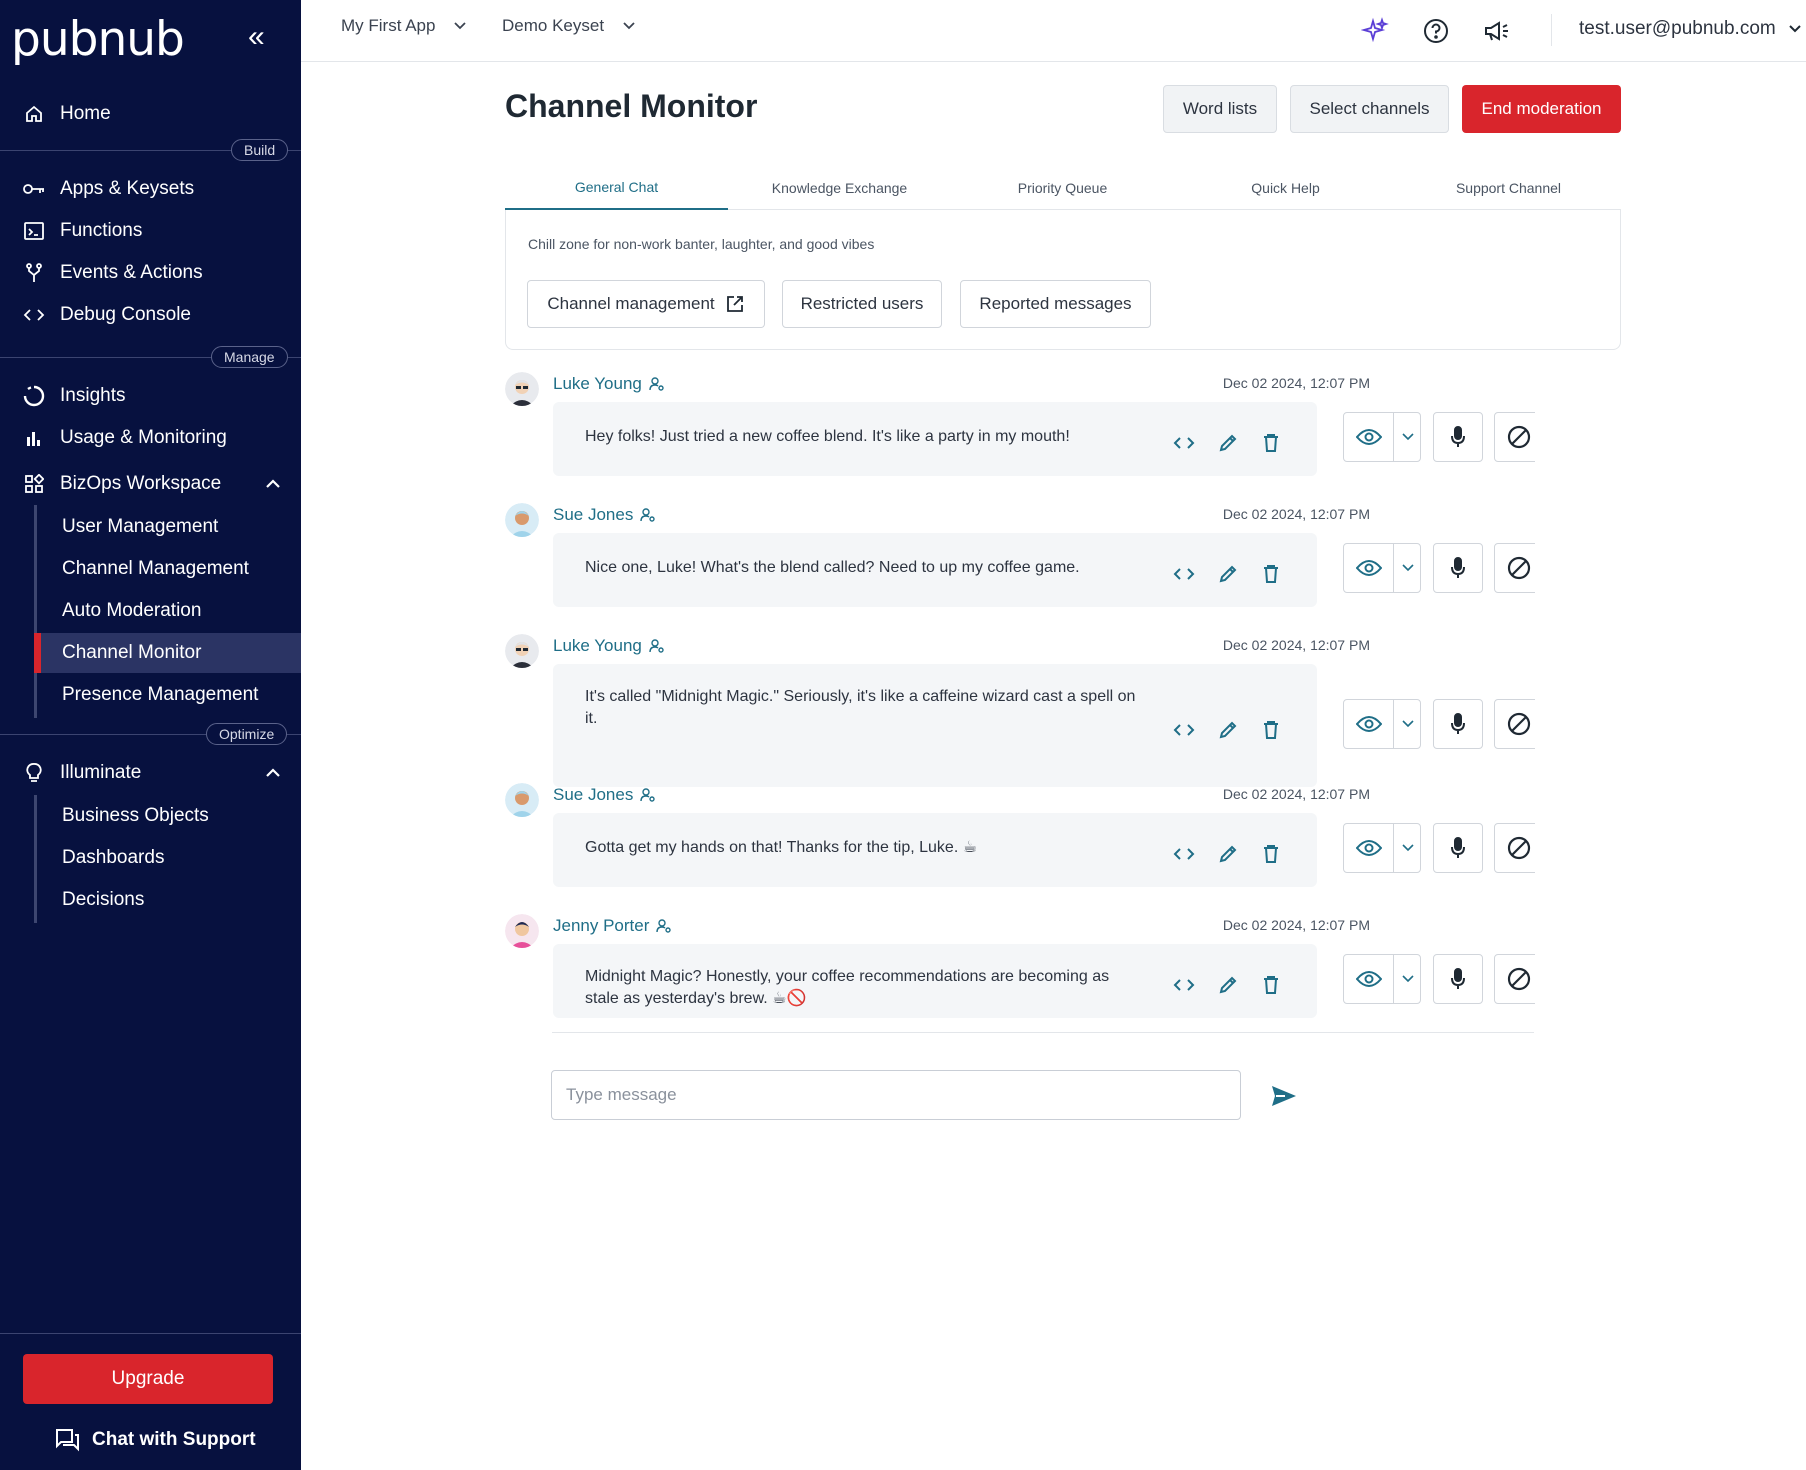  I want to click on sidebar-item-label: Debug Console, so click(125, 314).